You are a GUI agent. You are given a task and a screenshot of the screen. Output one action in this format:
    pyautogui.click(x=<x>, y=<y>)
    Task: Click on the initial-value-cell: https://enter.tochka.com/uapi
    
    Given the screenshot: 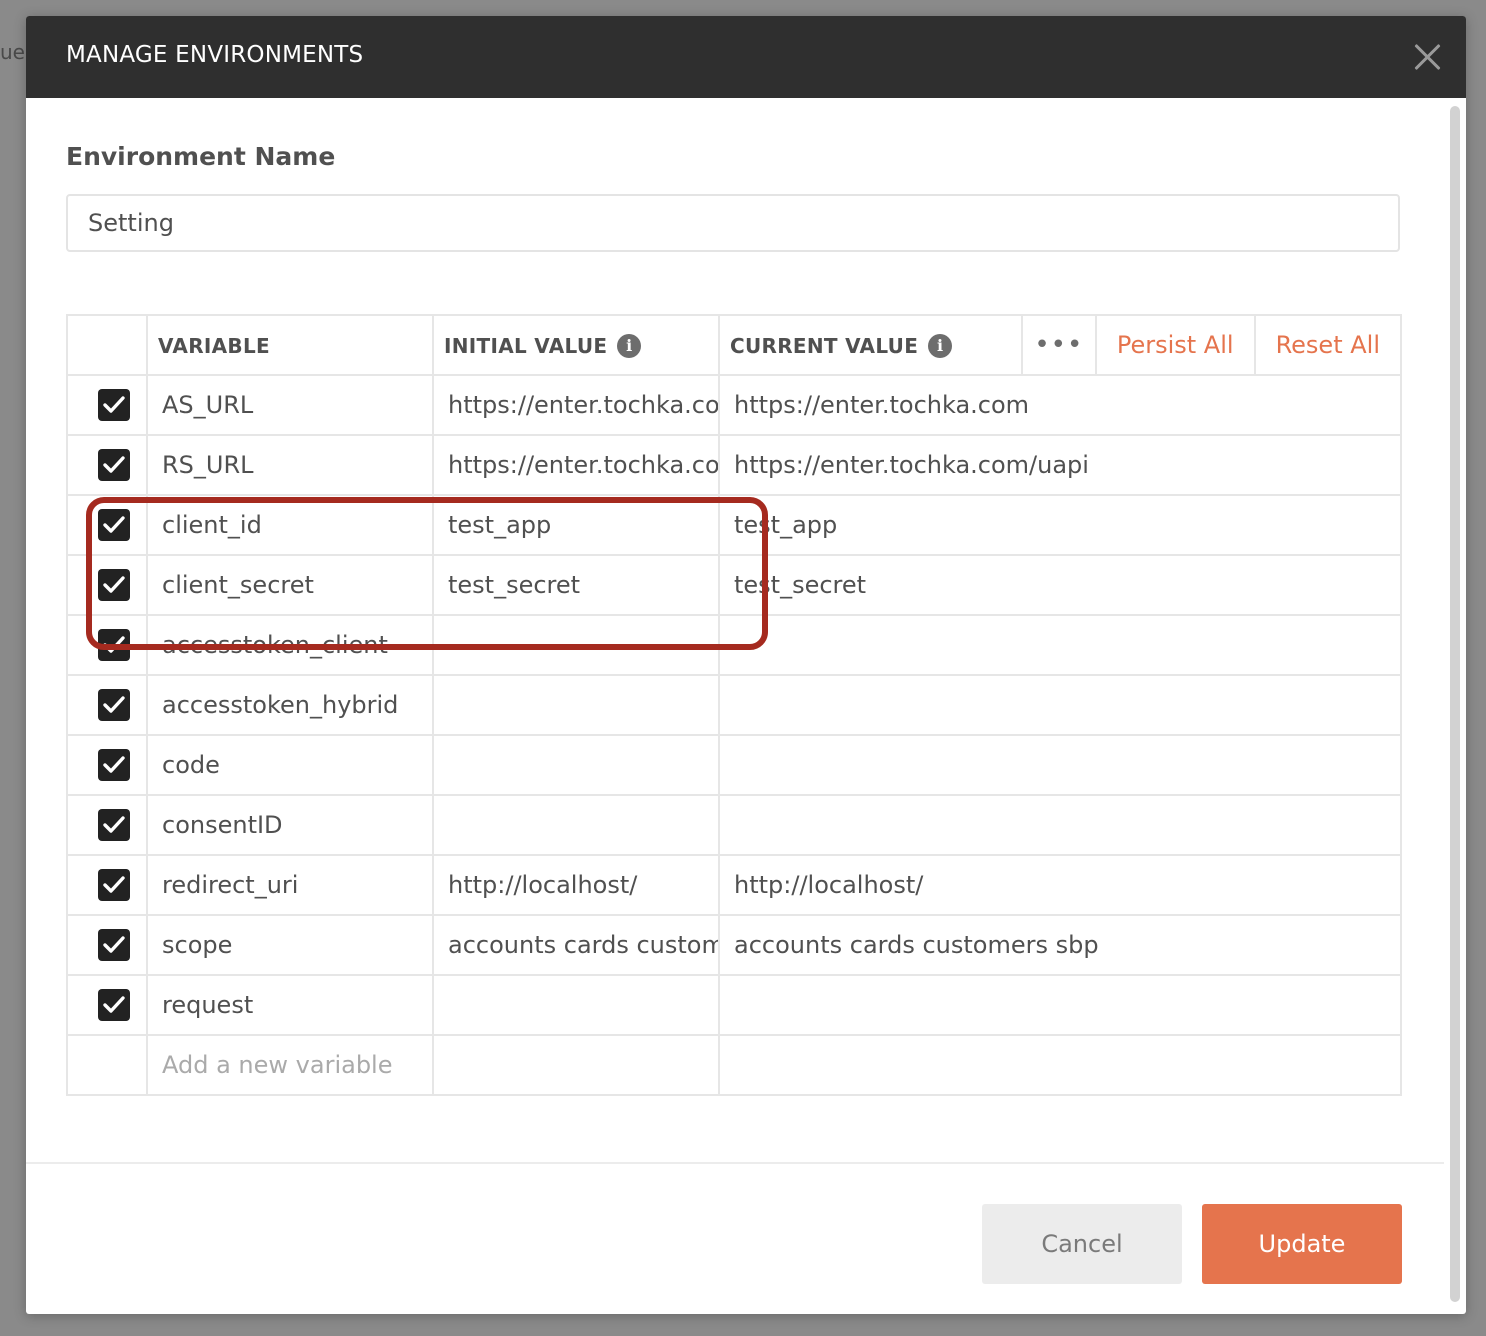 What is the action you would take?
    pyautogui.click(x=576, y=465)
    